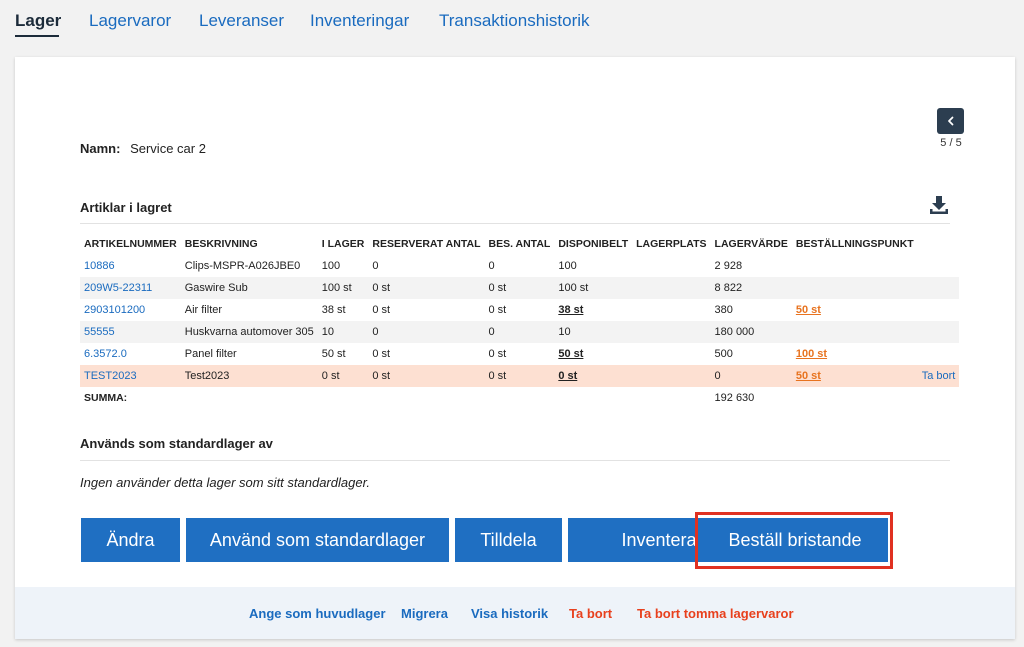 The width and height of the screenshot is (1024, 647). I want to click on col-lagervarde: Lagervärde, so click(751, 244).